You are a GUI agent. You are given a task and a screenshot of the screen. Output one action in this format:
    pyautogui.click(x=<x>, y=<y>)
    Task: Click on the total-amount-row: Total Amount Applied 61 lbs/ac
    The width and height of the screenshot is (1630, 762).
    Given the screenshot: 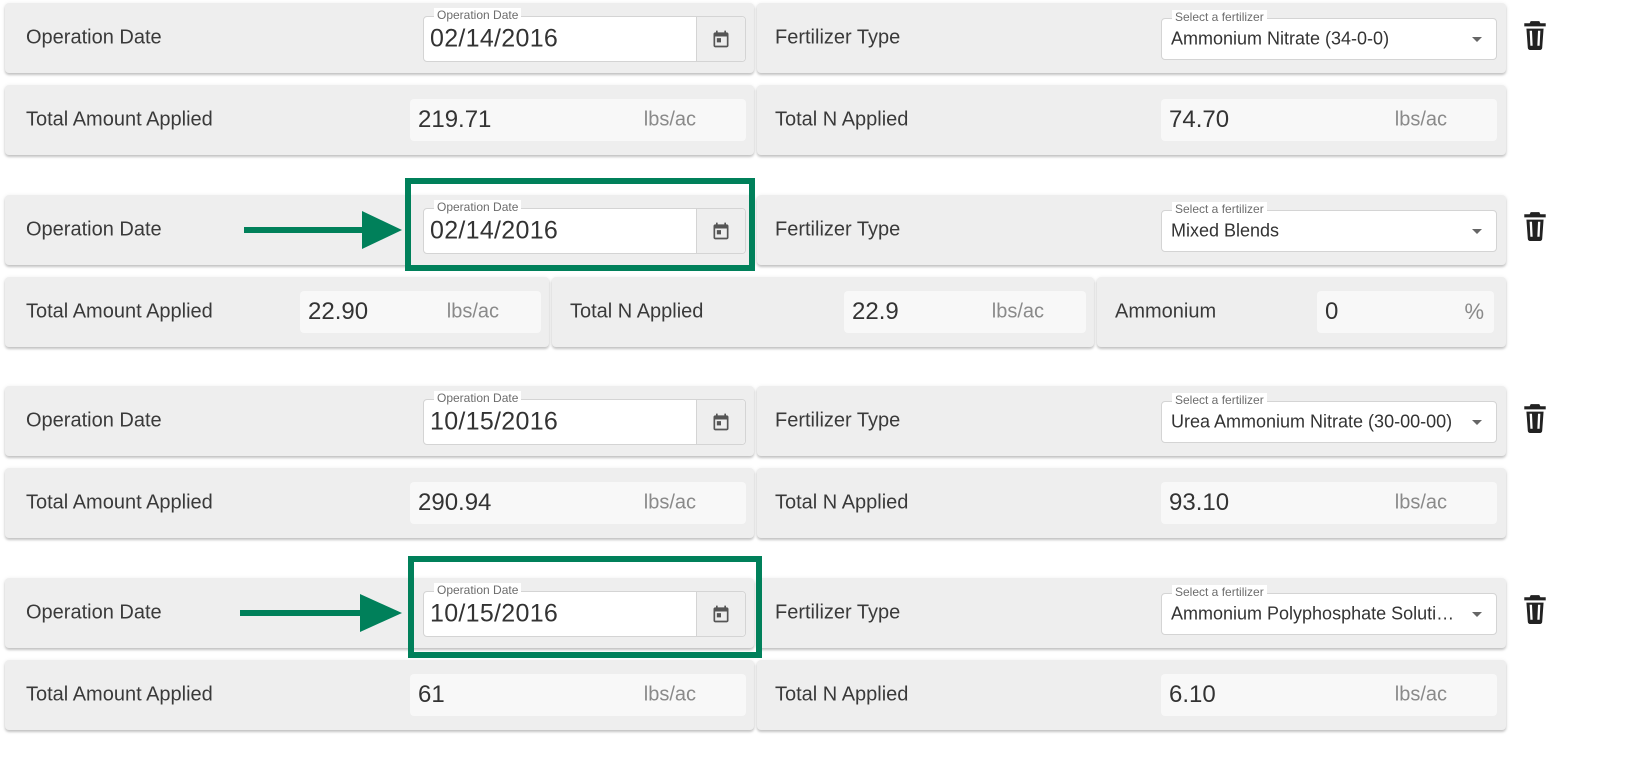 What is the action you would take?
    pyautogui.click(x=379, y=695)
    